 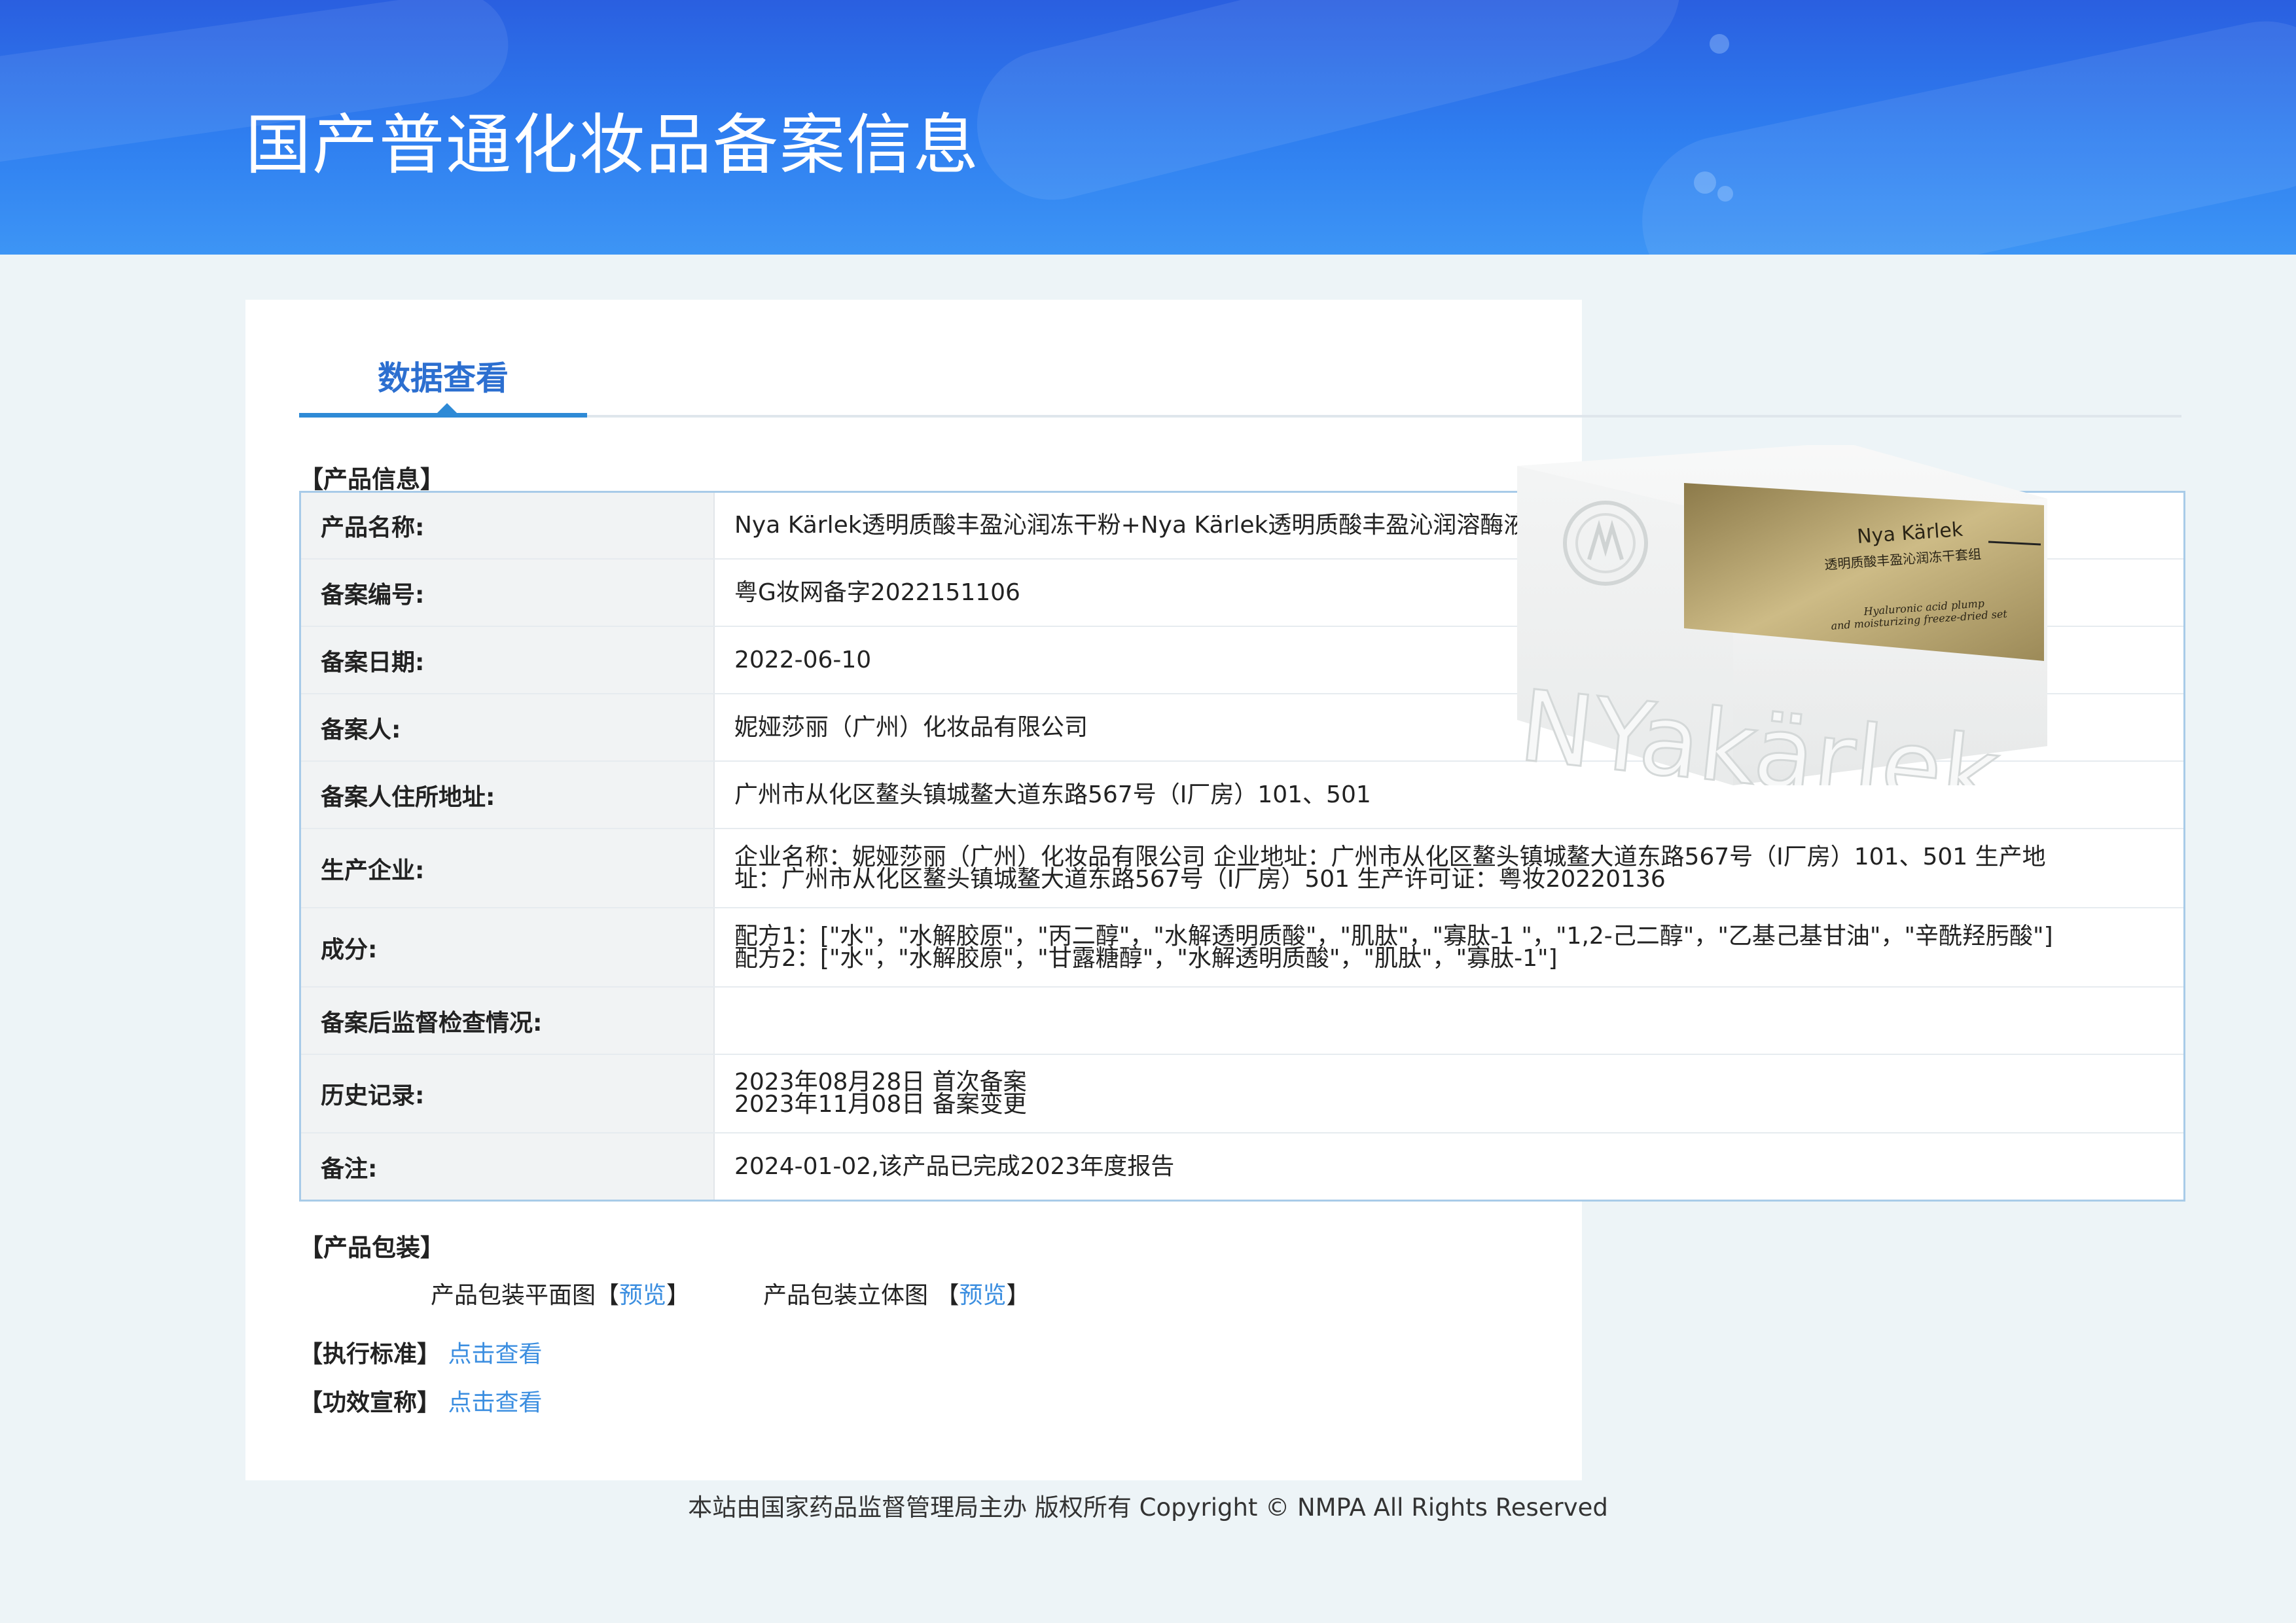 I want to click on history-entry: 2023年08月28日 首次备案, so click(x=880, y=1082).